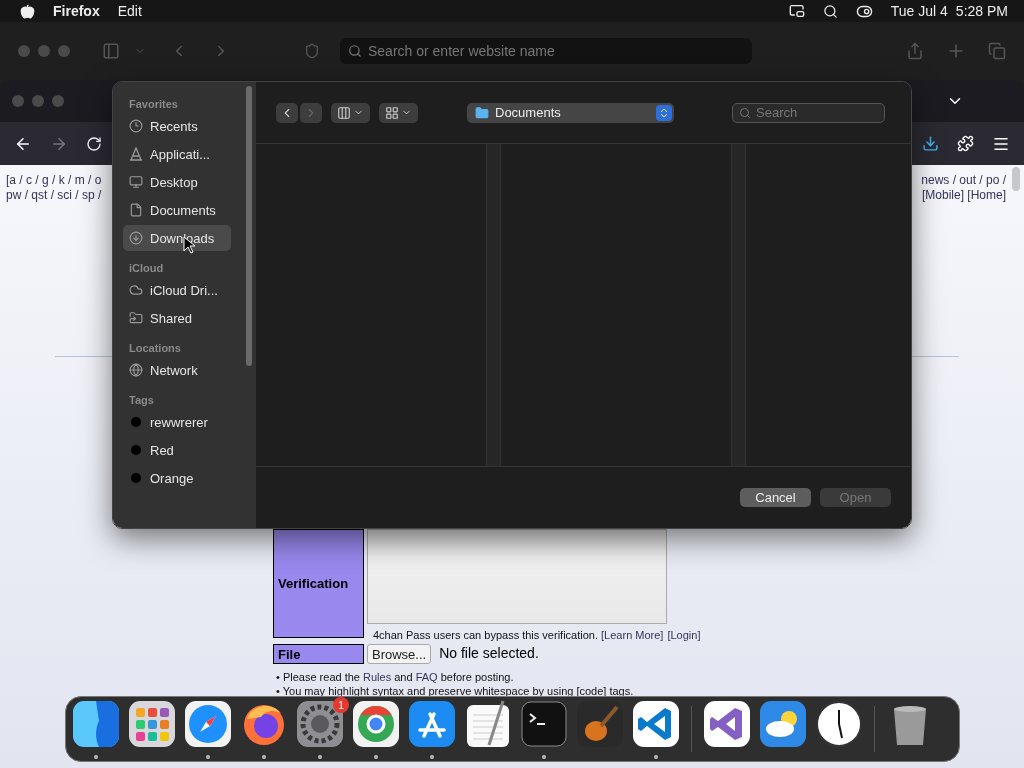 The image size is (1024, 768). I want to click on clock-icon, so click(136, 126).